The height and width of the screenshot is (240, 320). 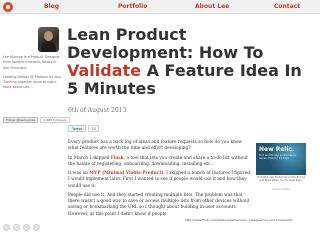 I want to click on follow-button: Follow @leemunroe, so click(x=21, y=120).